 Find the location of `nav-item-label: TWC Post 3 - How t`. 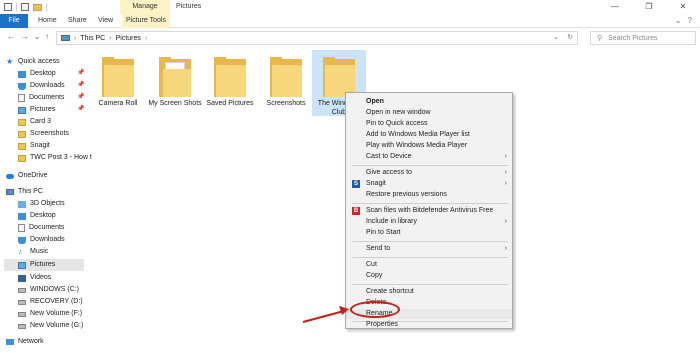

nav-item-label: TWC Post 3 - How t is located at coordinates (61, 157).